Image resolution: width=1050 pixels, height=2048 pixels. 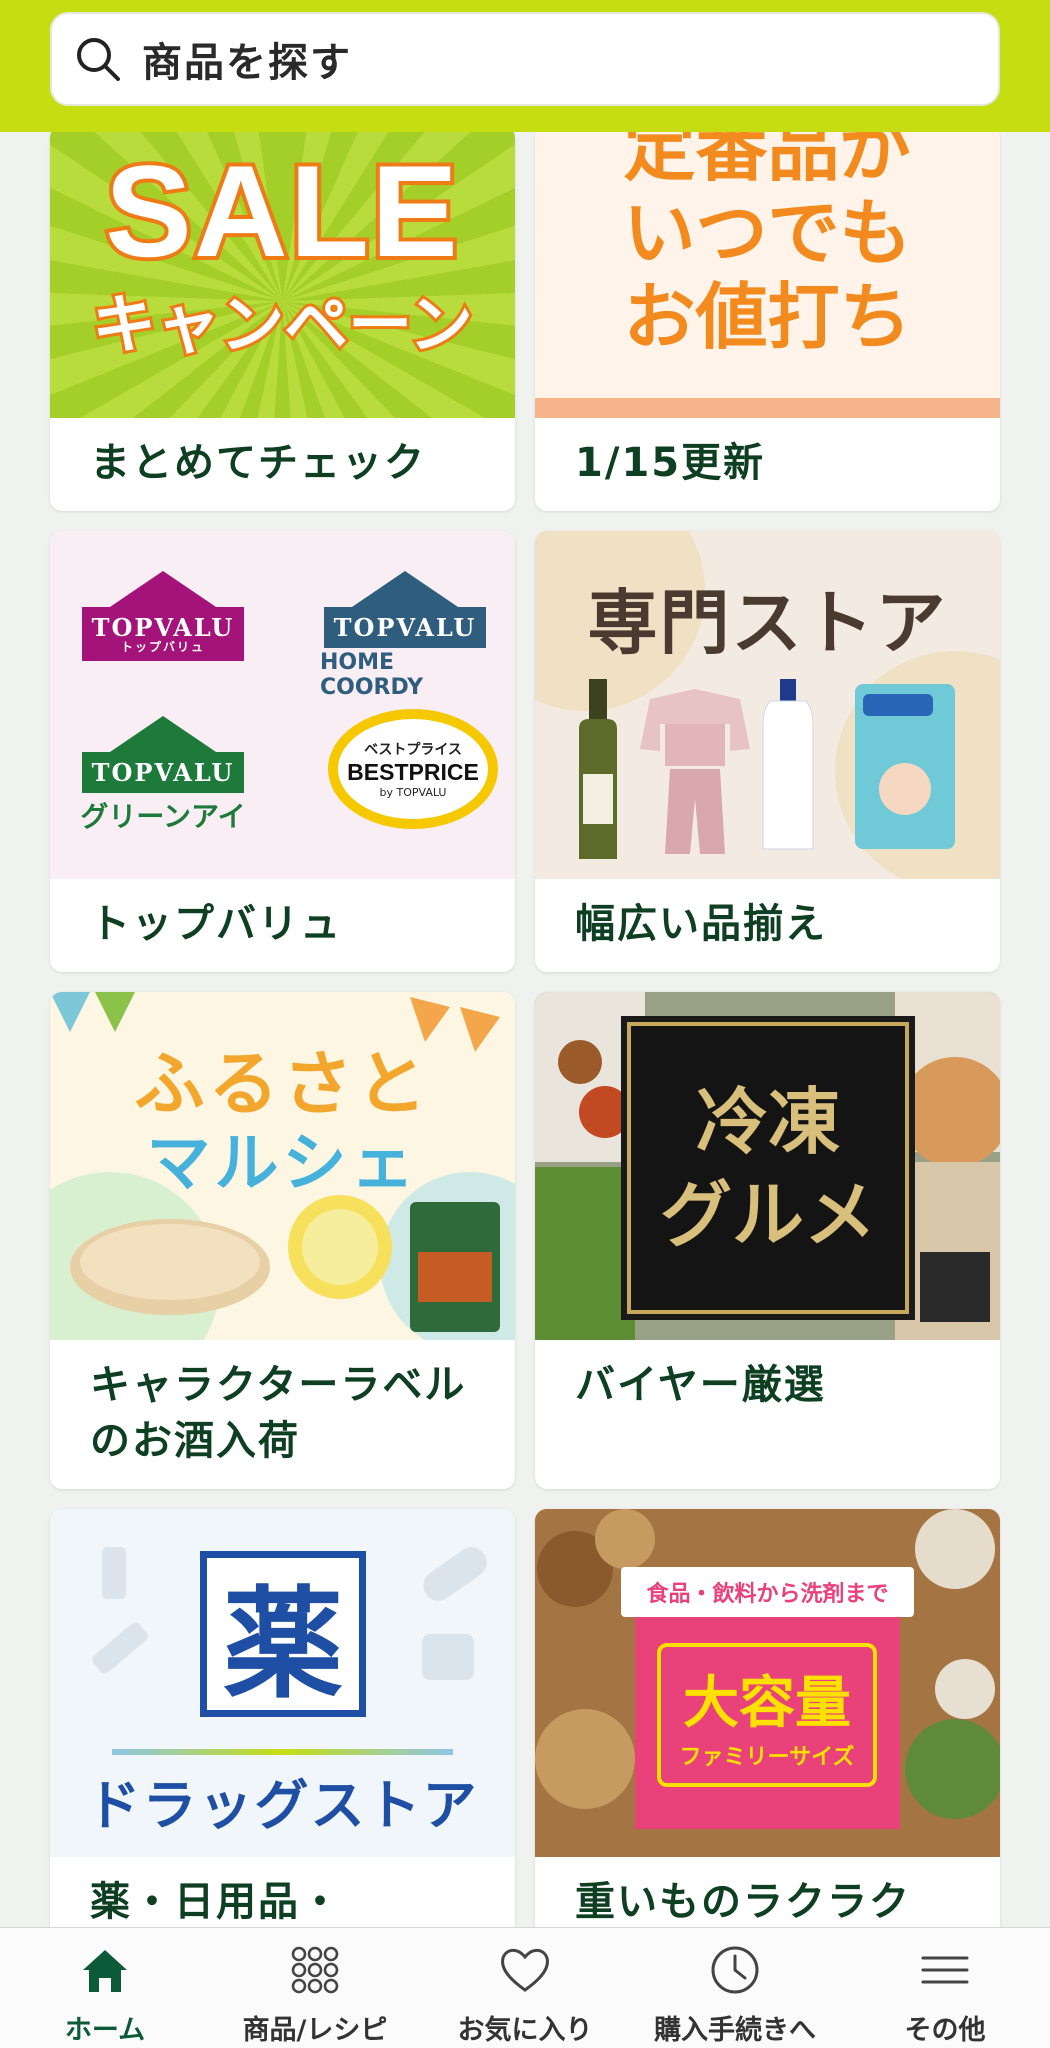 I want to click on bulk-small-text: ファミリーサイズ, so click(x=767, y=1758).